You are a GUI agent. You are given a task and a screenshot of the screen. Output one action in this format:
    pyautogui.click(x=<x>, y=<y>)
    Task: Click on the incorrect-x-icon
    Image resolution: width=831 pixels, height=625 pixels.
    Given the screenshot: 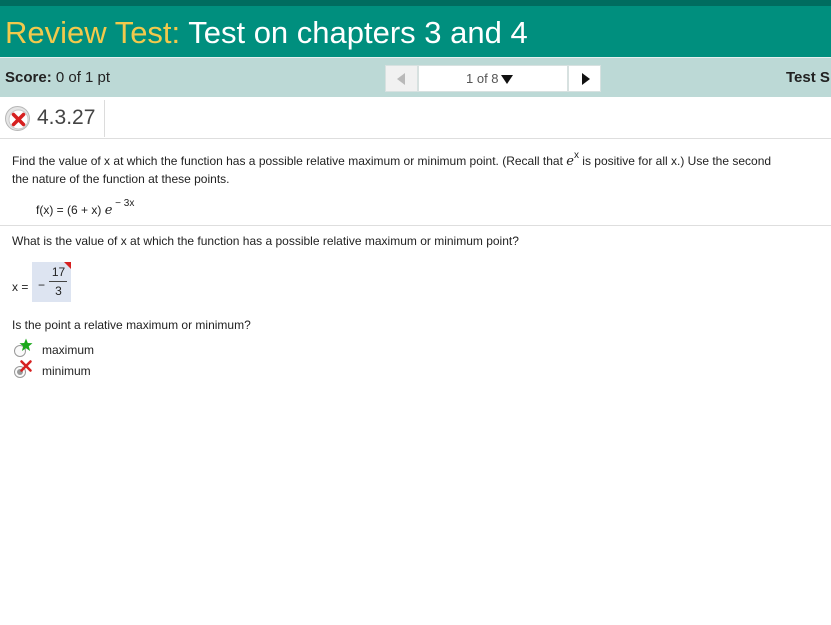 What is the action you would take?
    pyautogui.click(x=26, y=366)
    